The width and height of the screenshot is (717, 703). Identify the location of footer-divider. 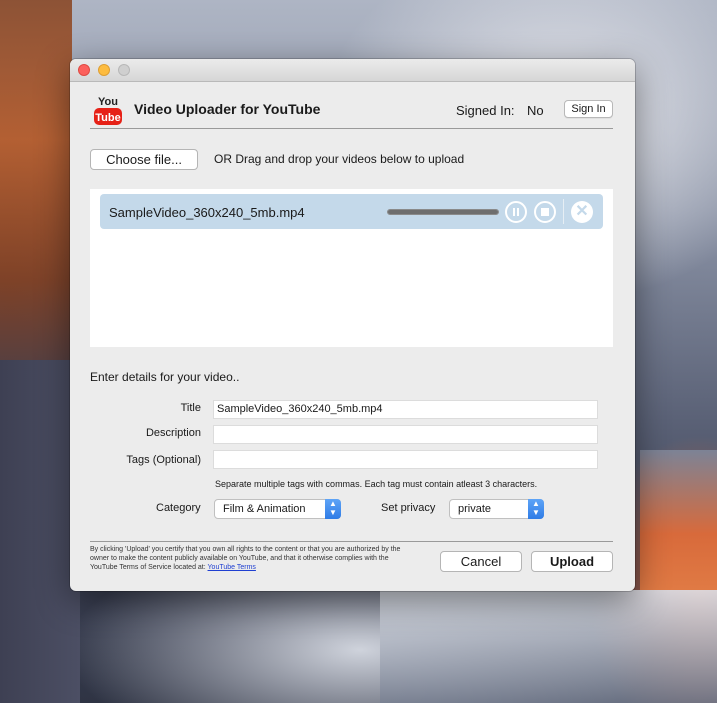
(351, 541).